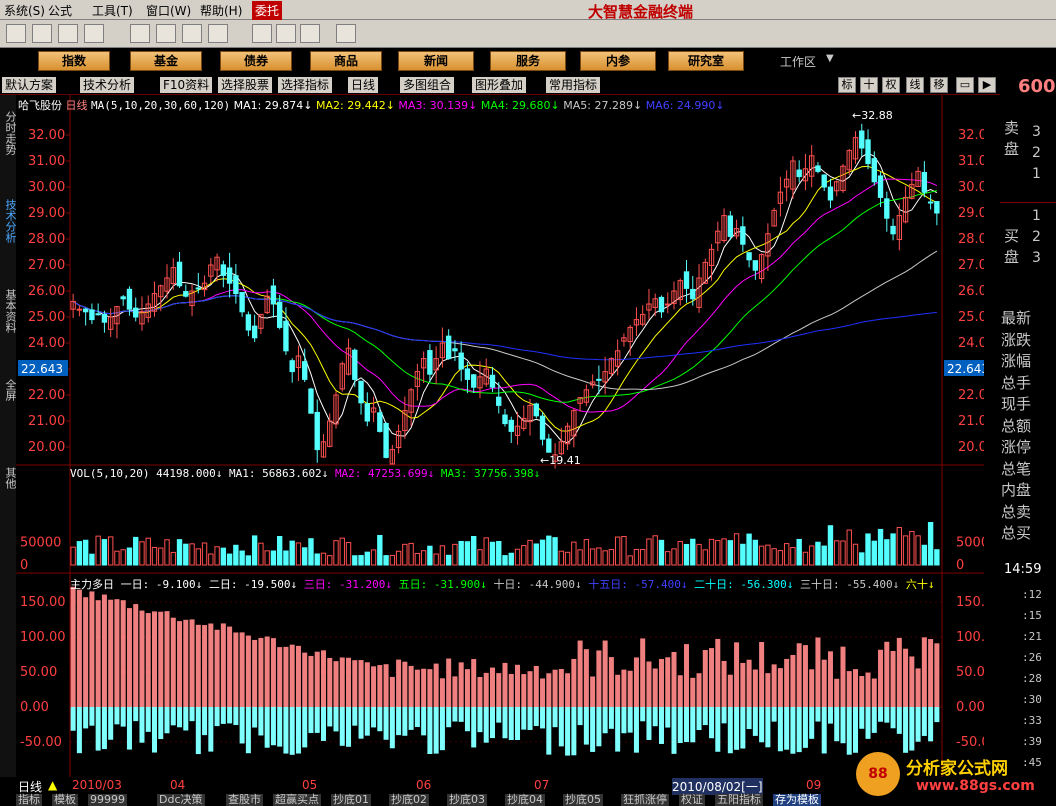  Describe the element at coordinates (46, 421) in the screenshot. I see `price-tick-left: 21.00` at that location.